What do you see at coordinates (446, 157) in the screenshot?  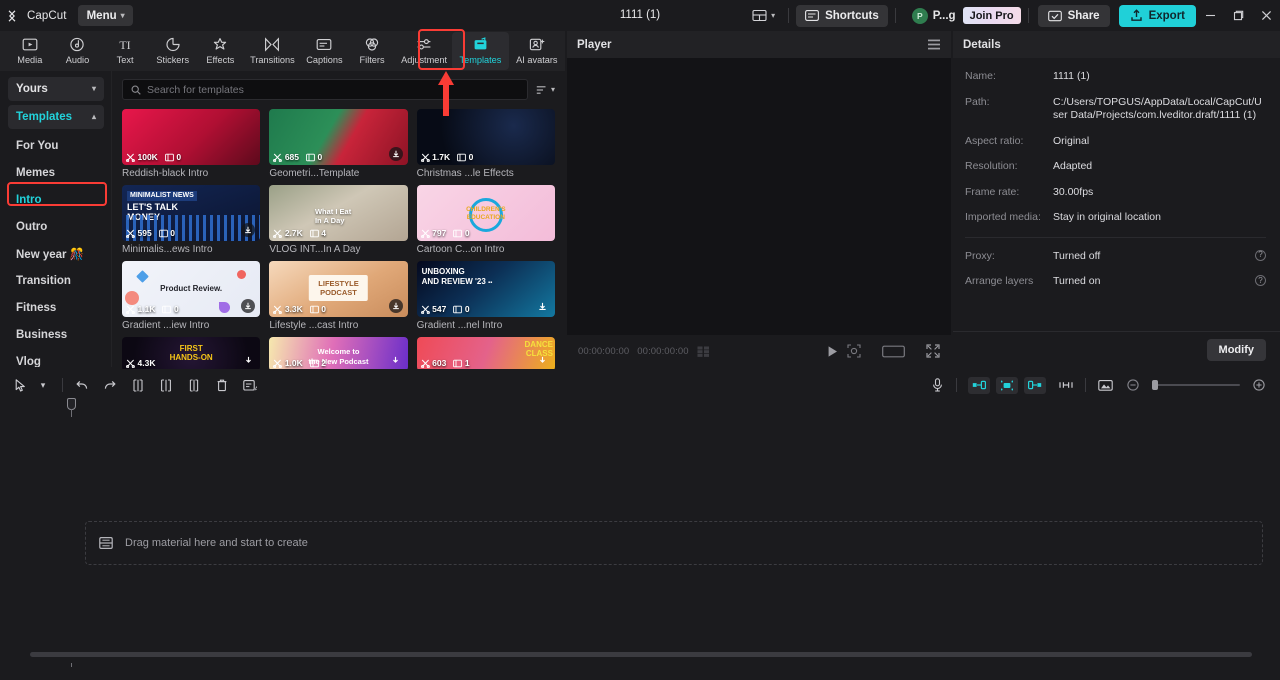 I see `template-stats: 1.7K 0` at bounding box center [446, 157].